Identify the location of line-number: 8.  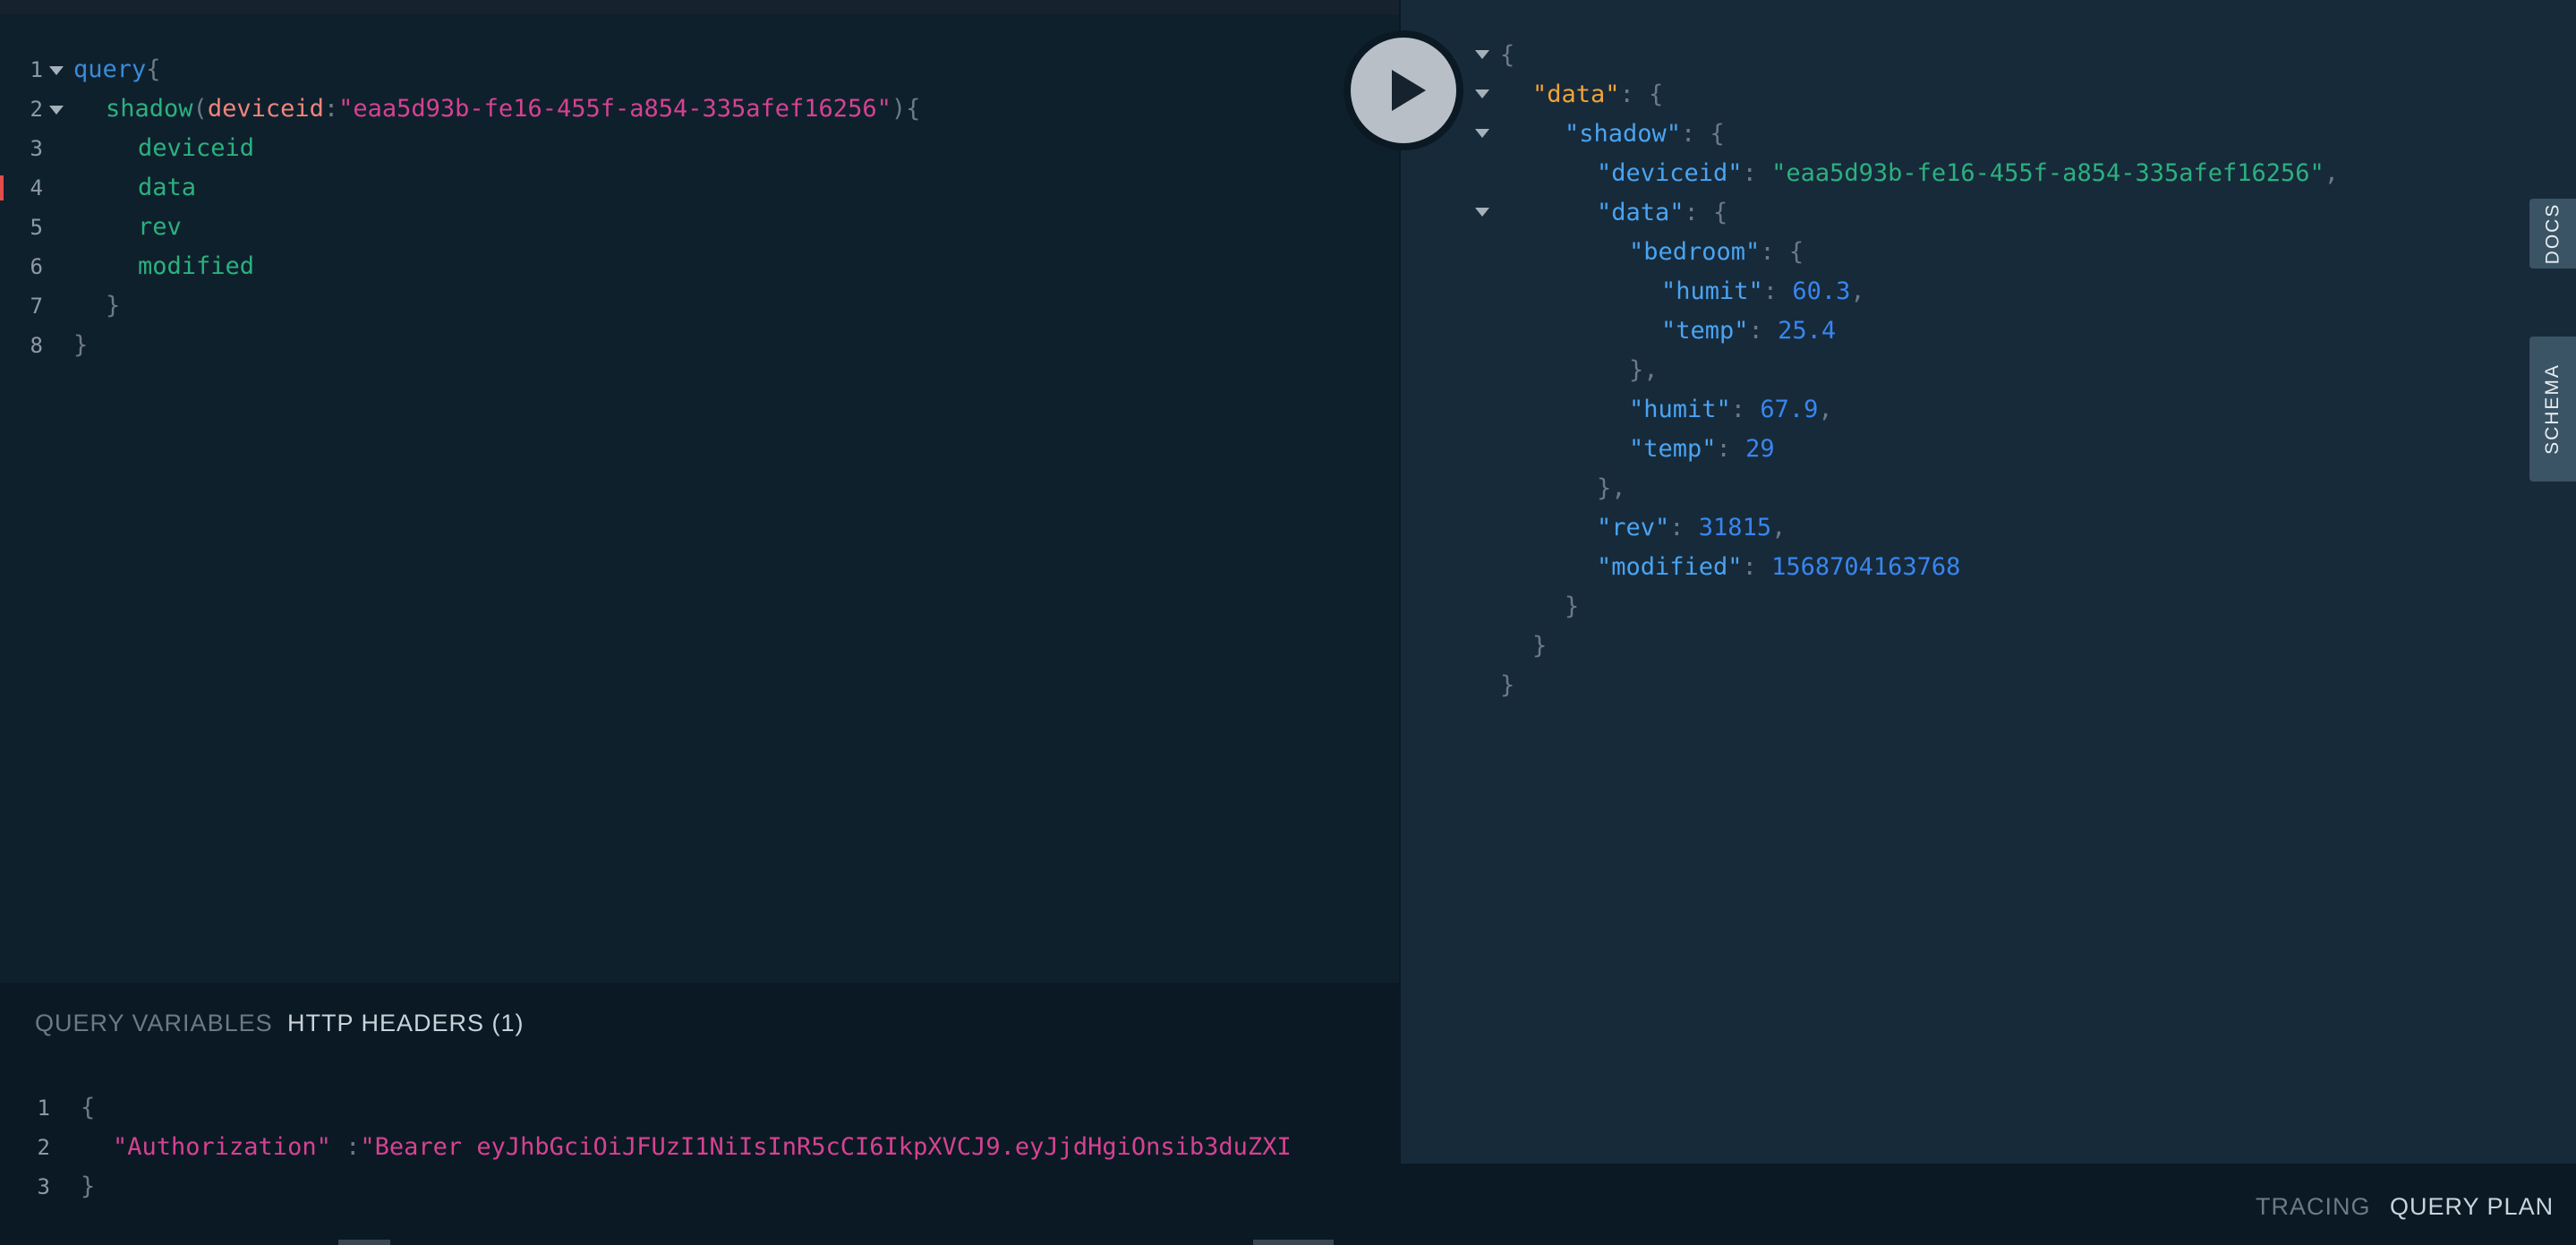
(36, 345).